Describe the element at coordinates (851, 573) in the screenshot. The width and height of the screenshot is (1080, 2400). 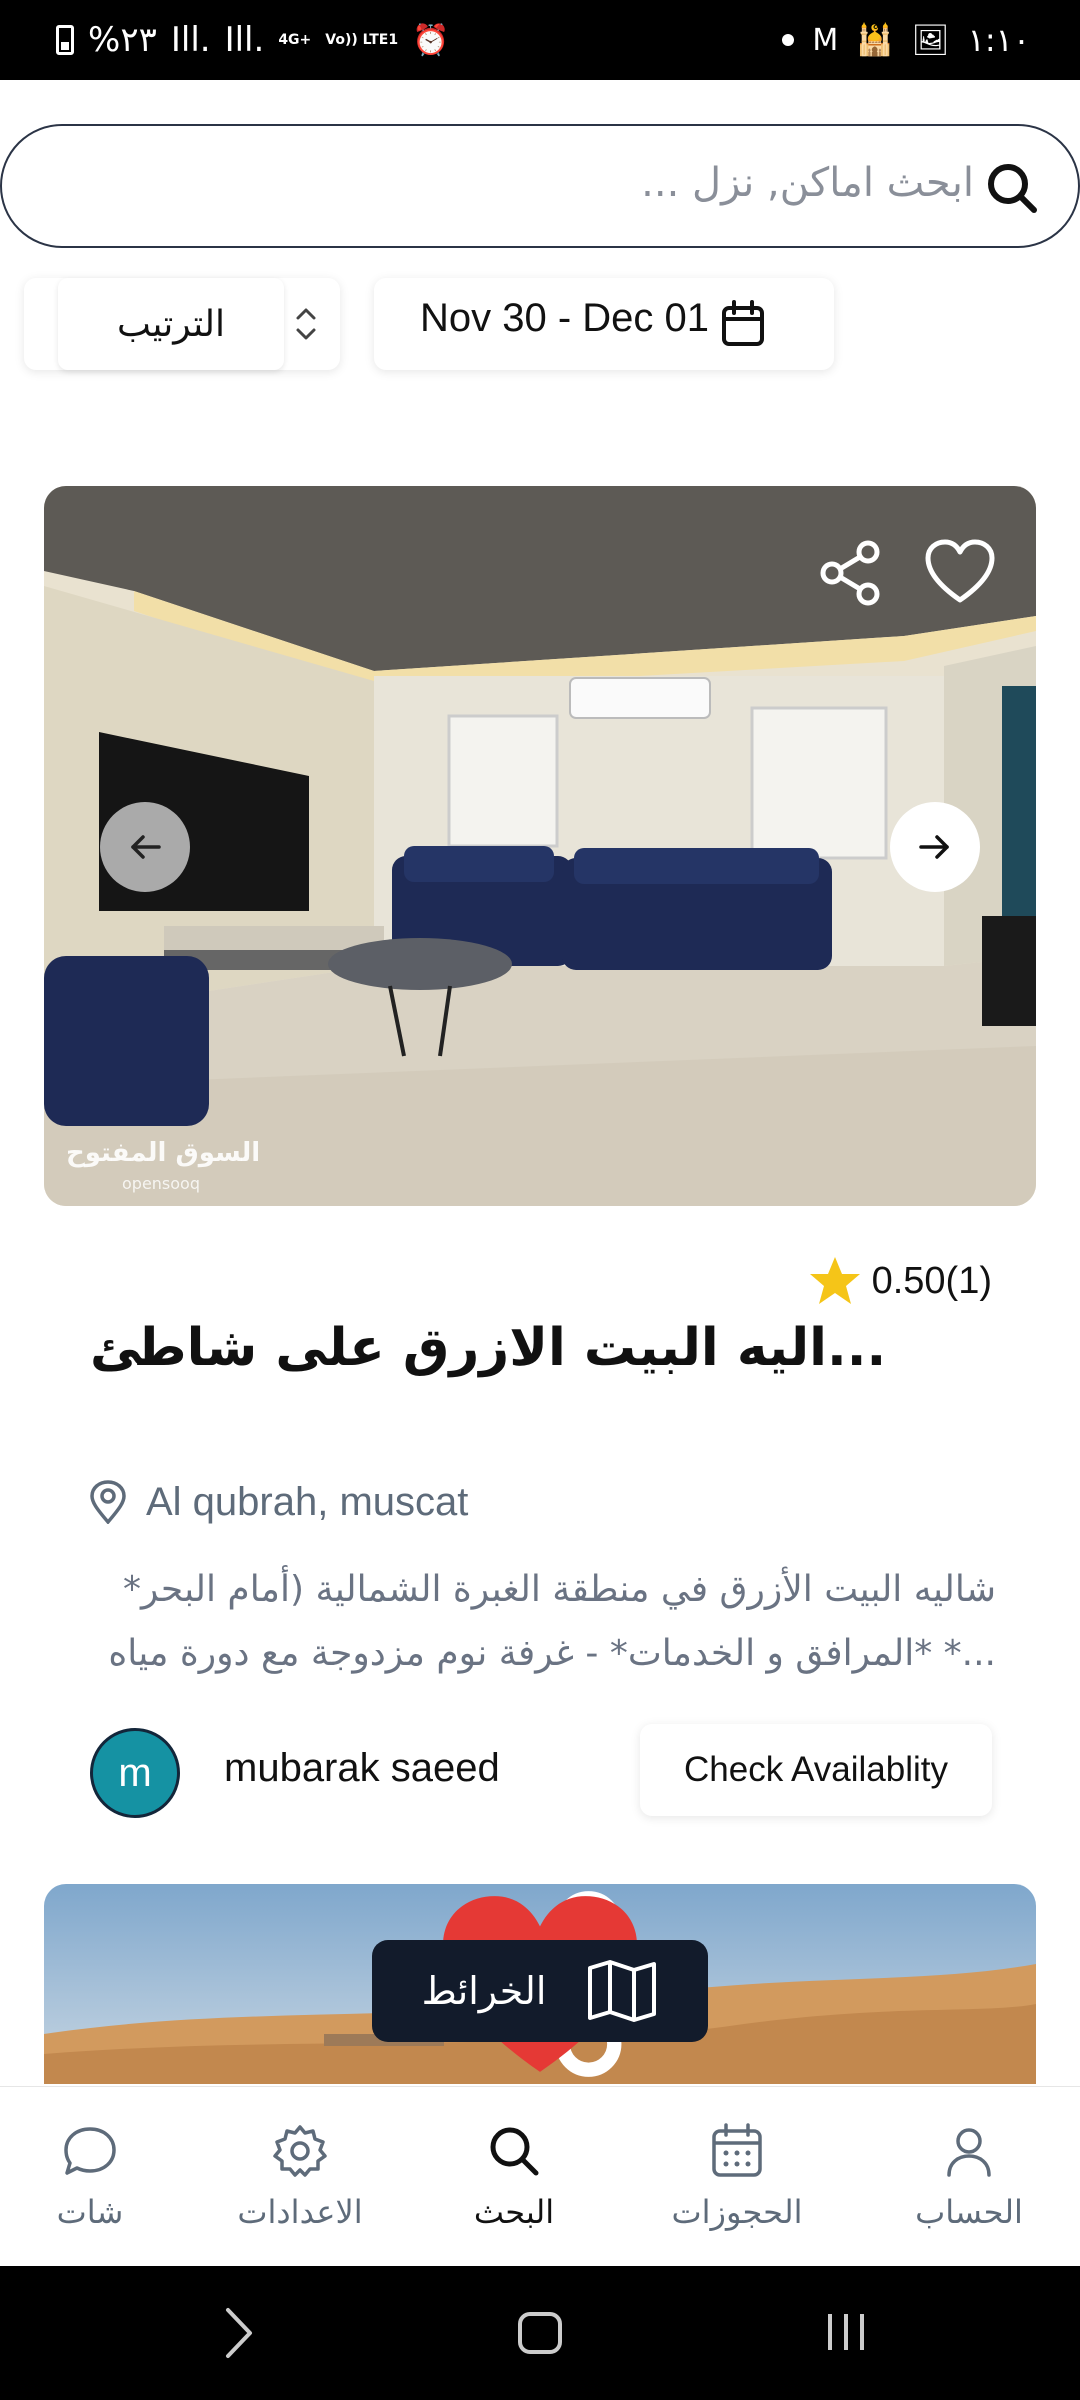
I see `share-icon` at that location.